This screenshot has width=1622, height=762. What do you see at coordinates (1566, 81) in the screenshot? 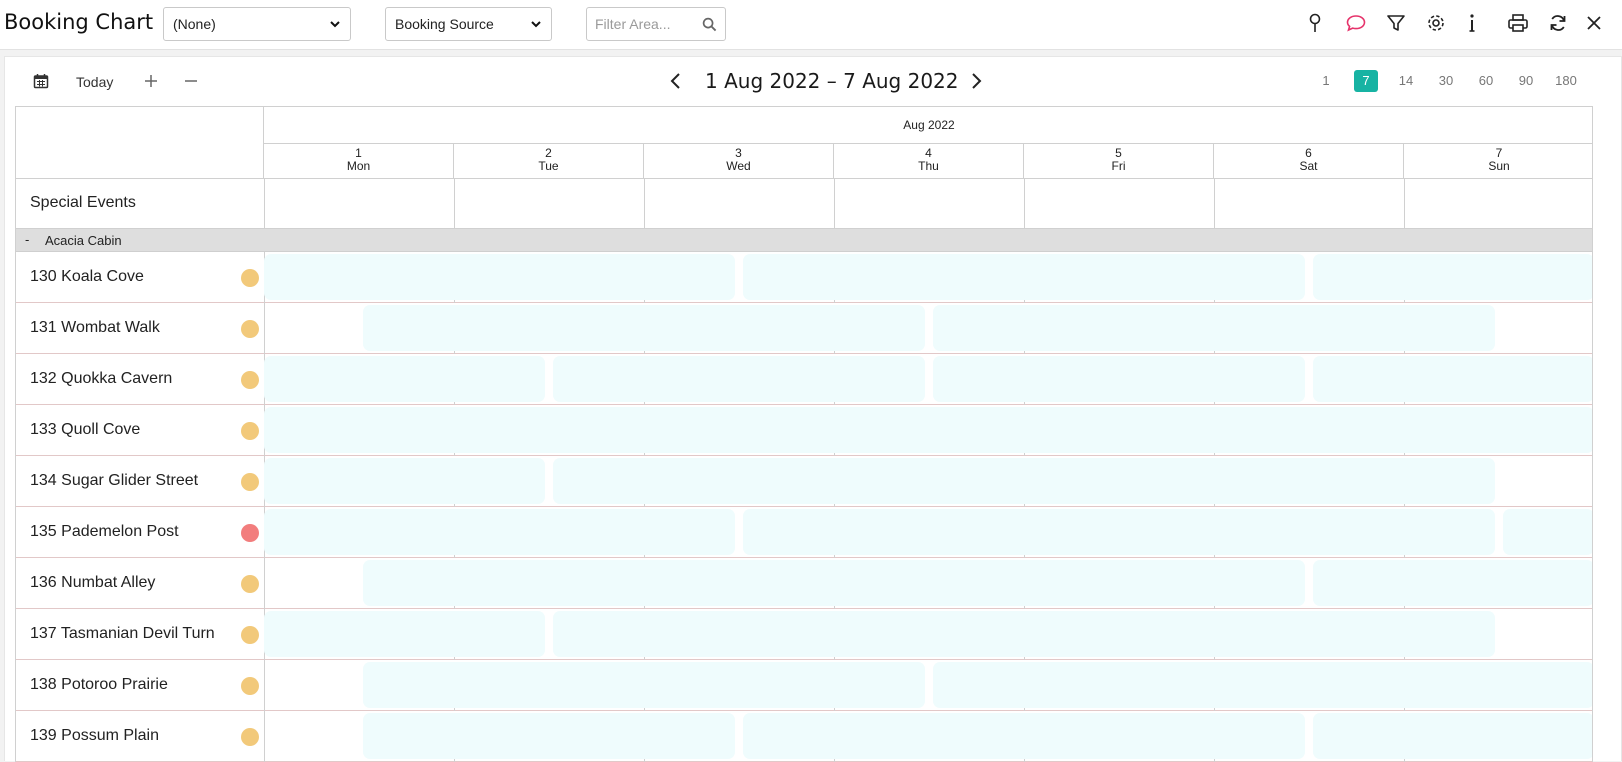
I see `span-option-180: 180` at bounding box center [1566, 81].